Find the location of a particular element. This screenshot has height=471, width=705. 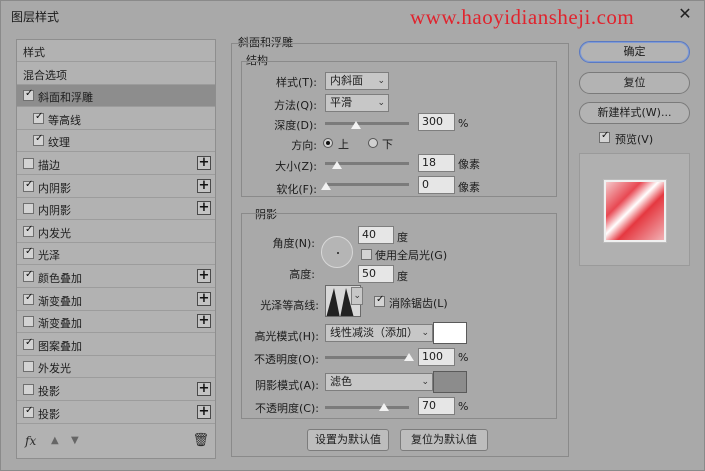

style-item-label: 内发光 is located at coordinates (54, 233).